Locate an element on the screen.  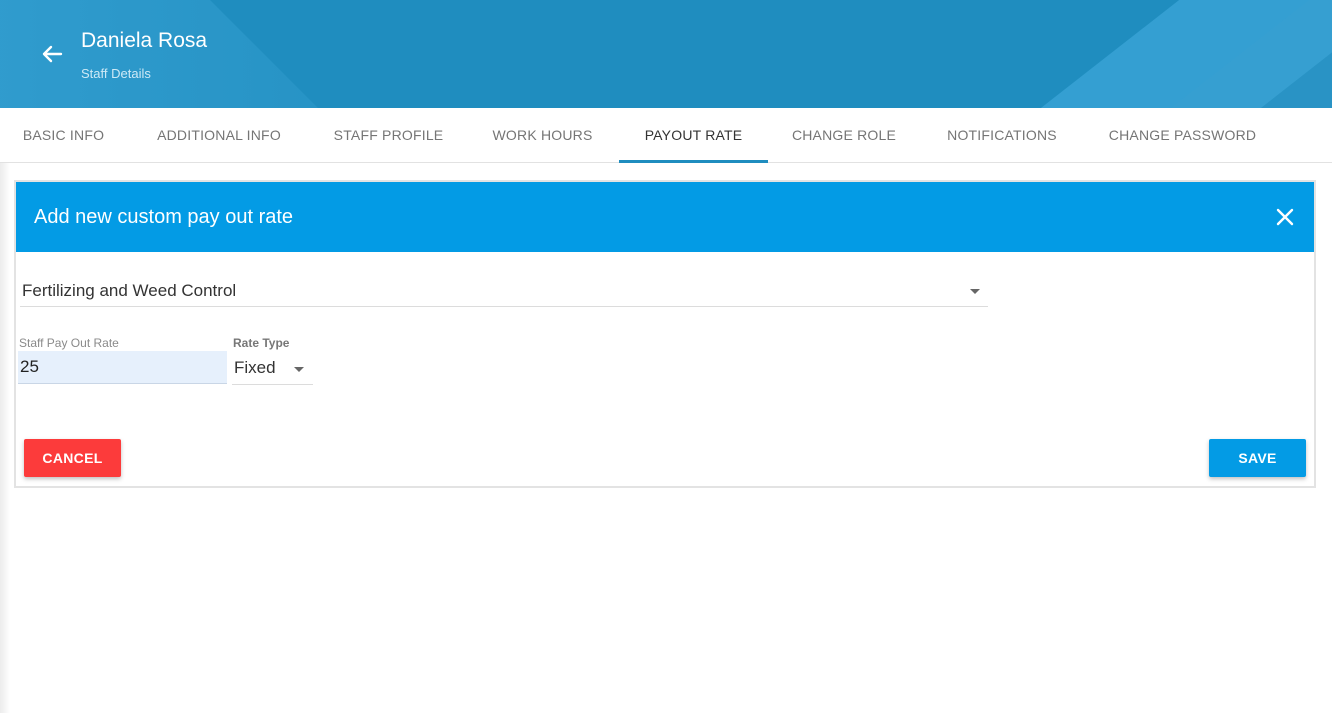
close-icon is located at coordinates (1285, 217).